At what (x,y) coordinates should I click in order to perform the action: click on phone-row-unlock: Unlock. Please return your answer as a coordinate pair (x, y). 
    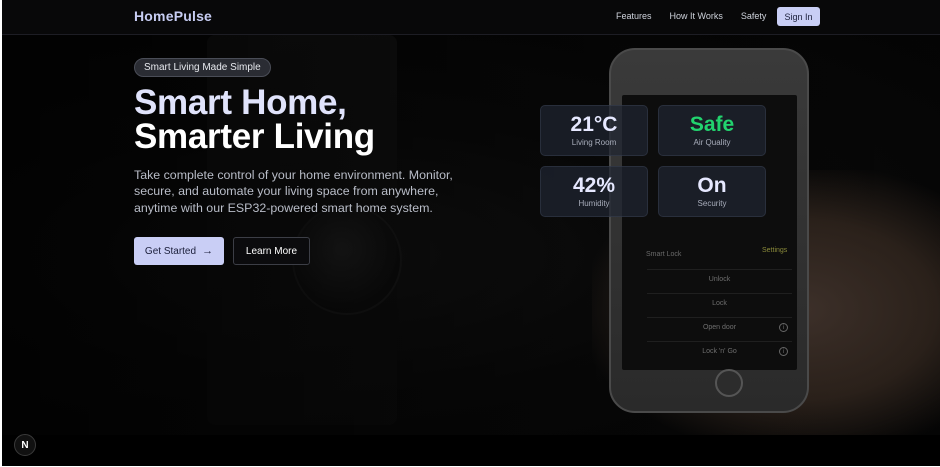
    Looking at the image, I should click on (719, 279).